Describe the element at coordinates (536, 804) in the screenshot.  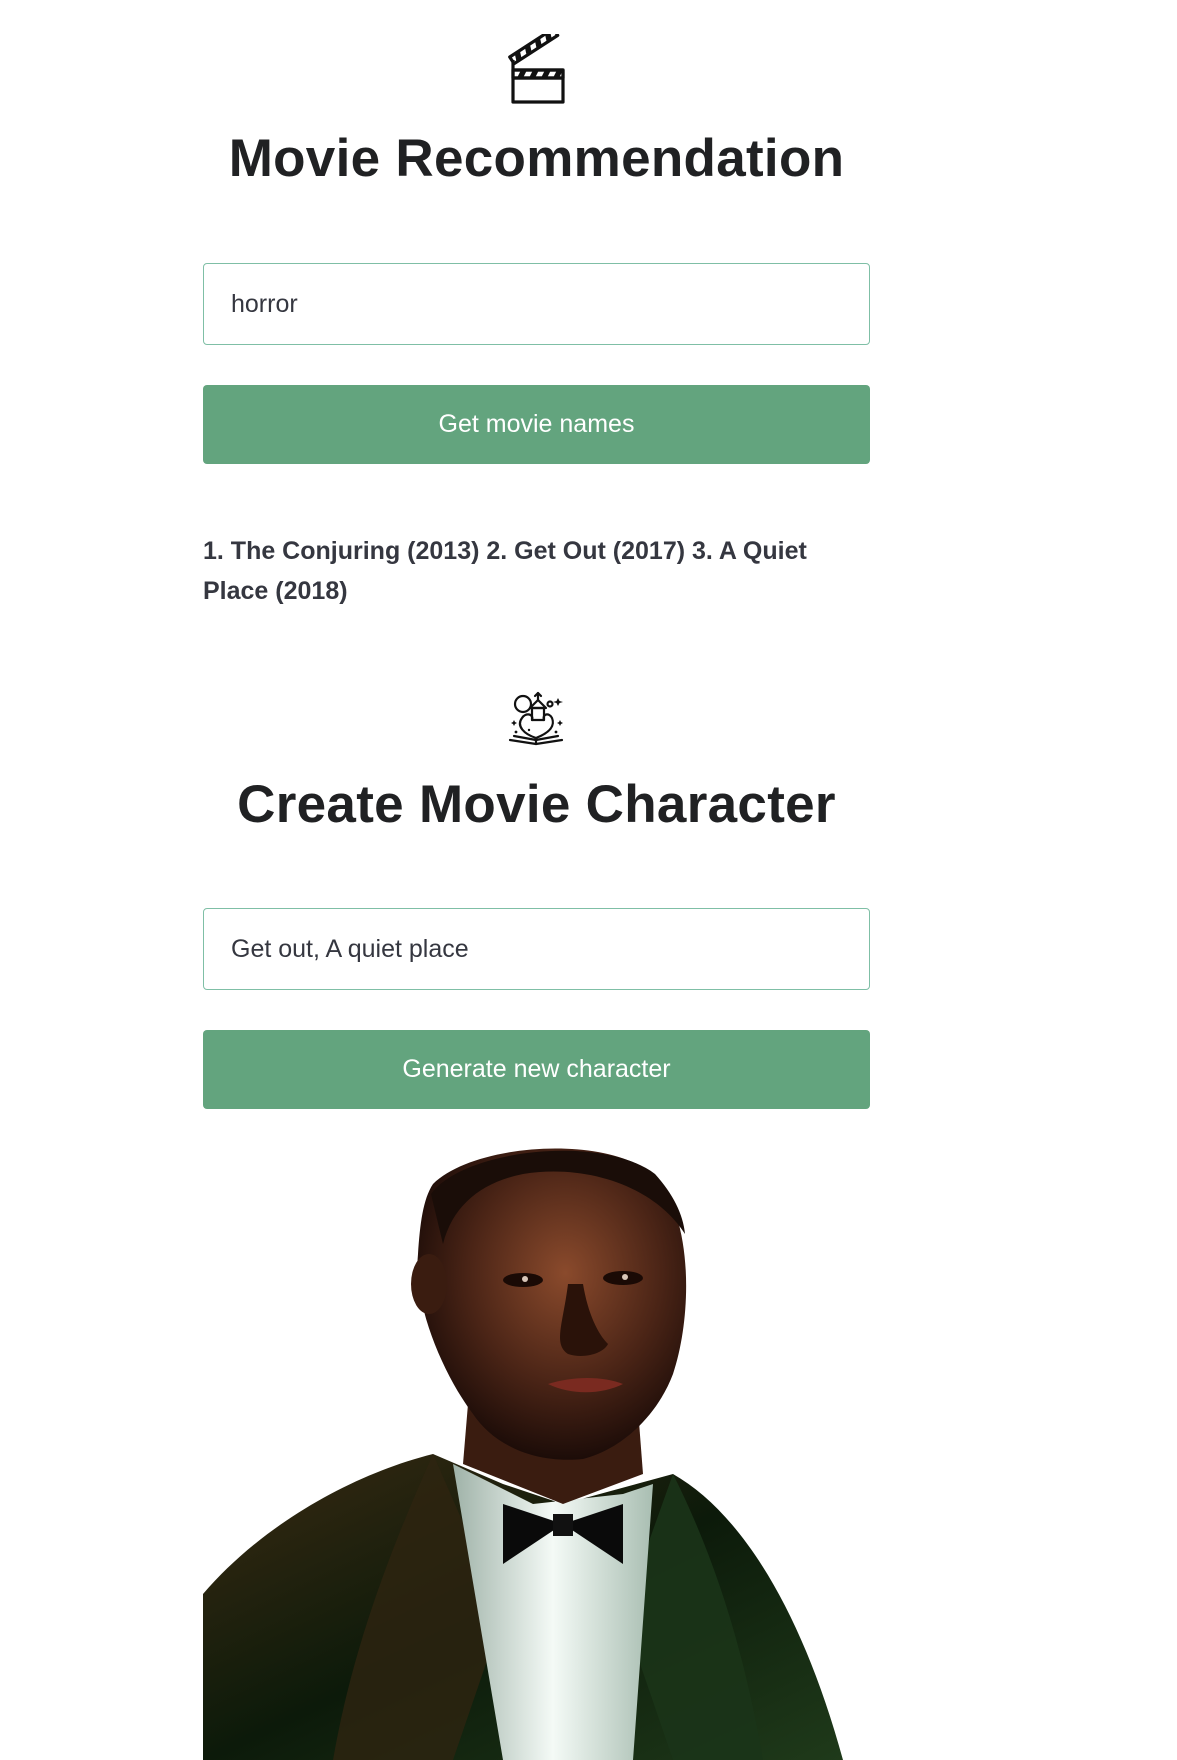
I see `create-movie-character-title: Create Movie Character` at that location.